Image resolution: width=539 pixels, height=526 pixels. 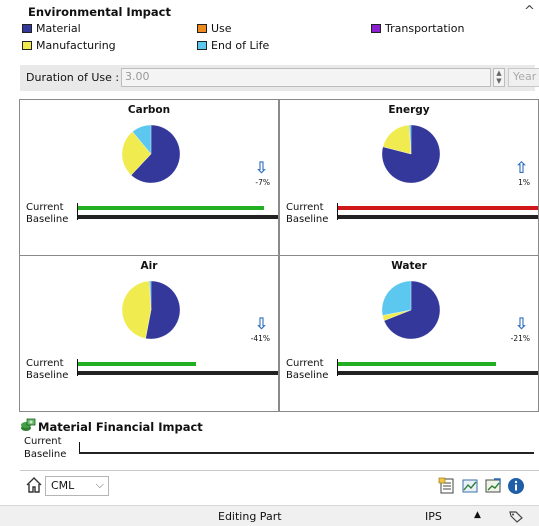 I want to click on change-percent: -7%, so click(x=262, y=182).